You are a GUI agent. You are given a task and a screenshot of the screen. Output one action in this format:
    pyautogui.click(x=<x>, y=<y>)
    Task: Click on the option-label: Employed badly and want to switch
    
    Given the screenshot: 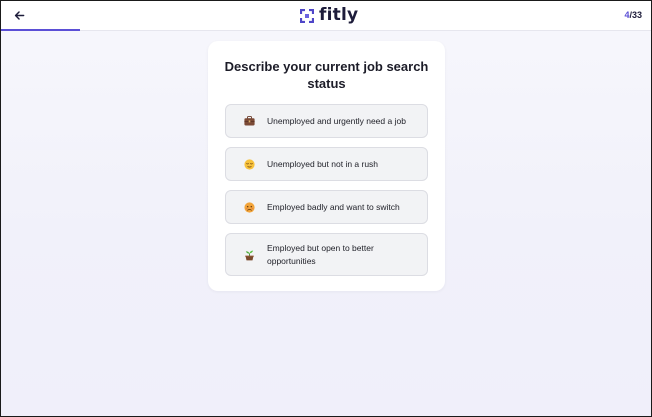 What is the action you would take?
    pyautogui.click(x=333, y=206)
    